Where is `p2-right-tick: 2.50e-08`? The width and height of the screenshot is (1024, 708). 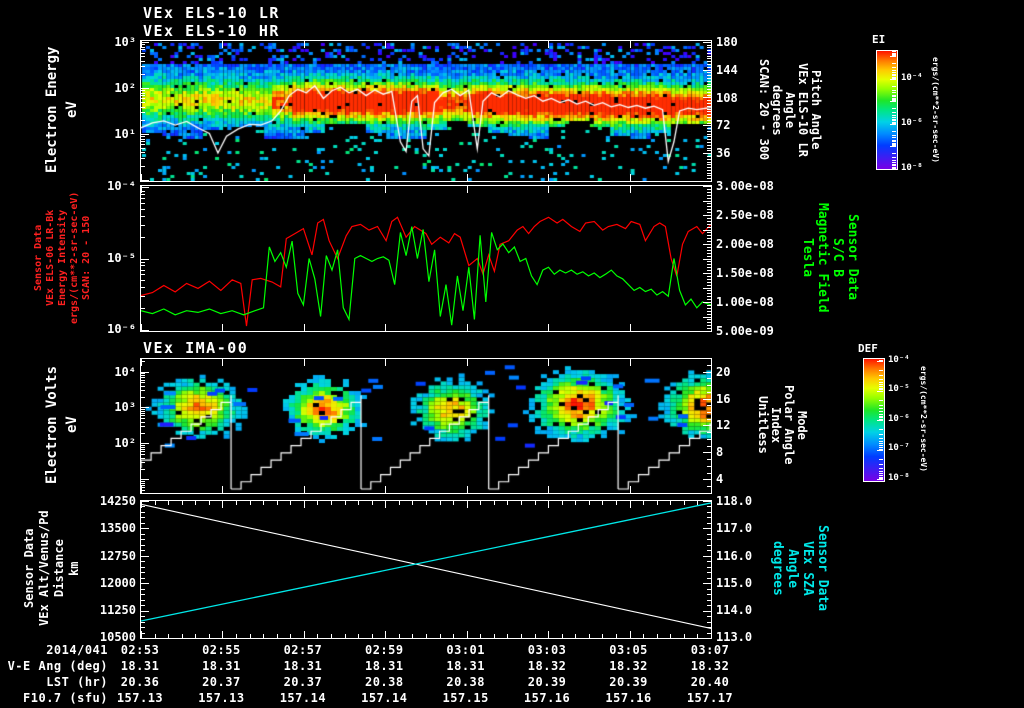
p2-right-tick: 2.50e-08 is located at coordinates (745, 215).